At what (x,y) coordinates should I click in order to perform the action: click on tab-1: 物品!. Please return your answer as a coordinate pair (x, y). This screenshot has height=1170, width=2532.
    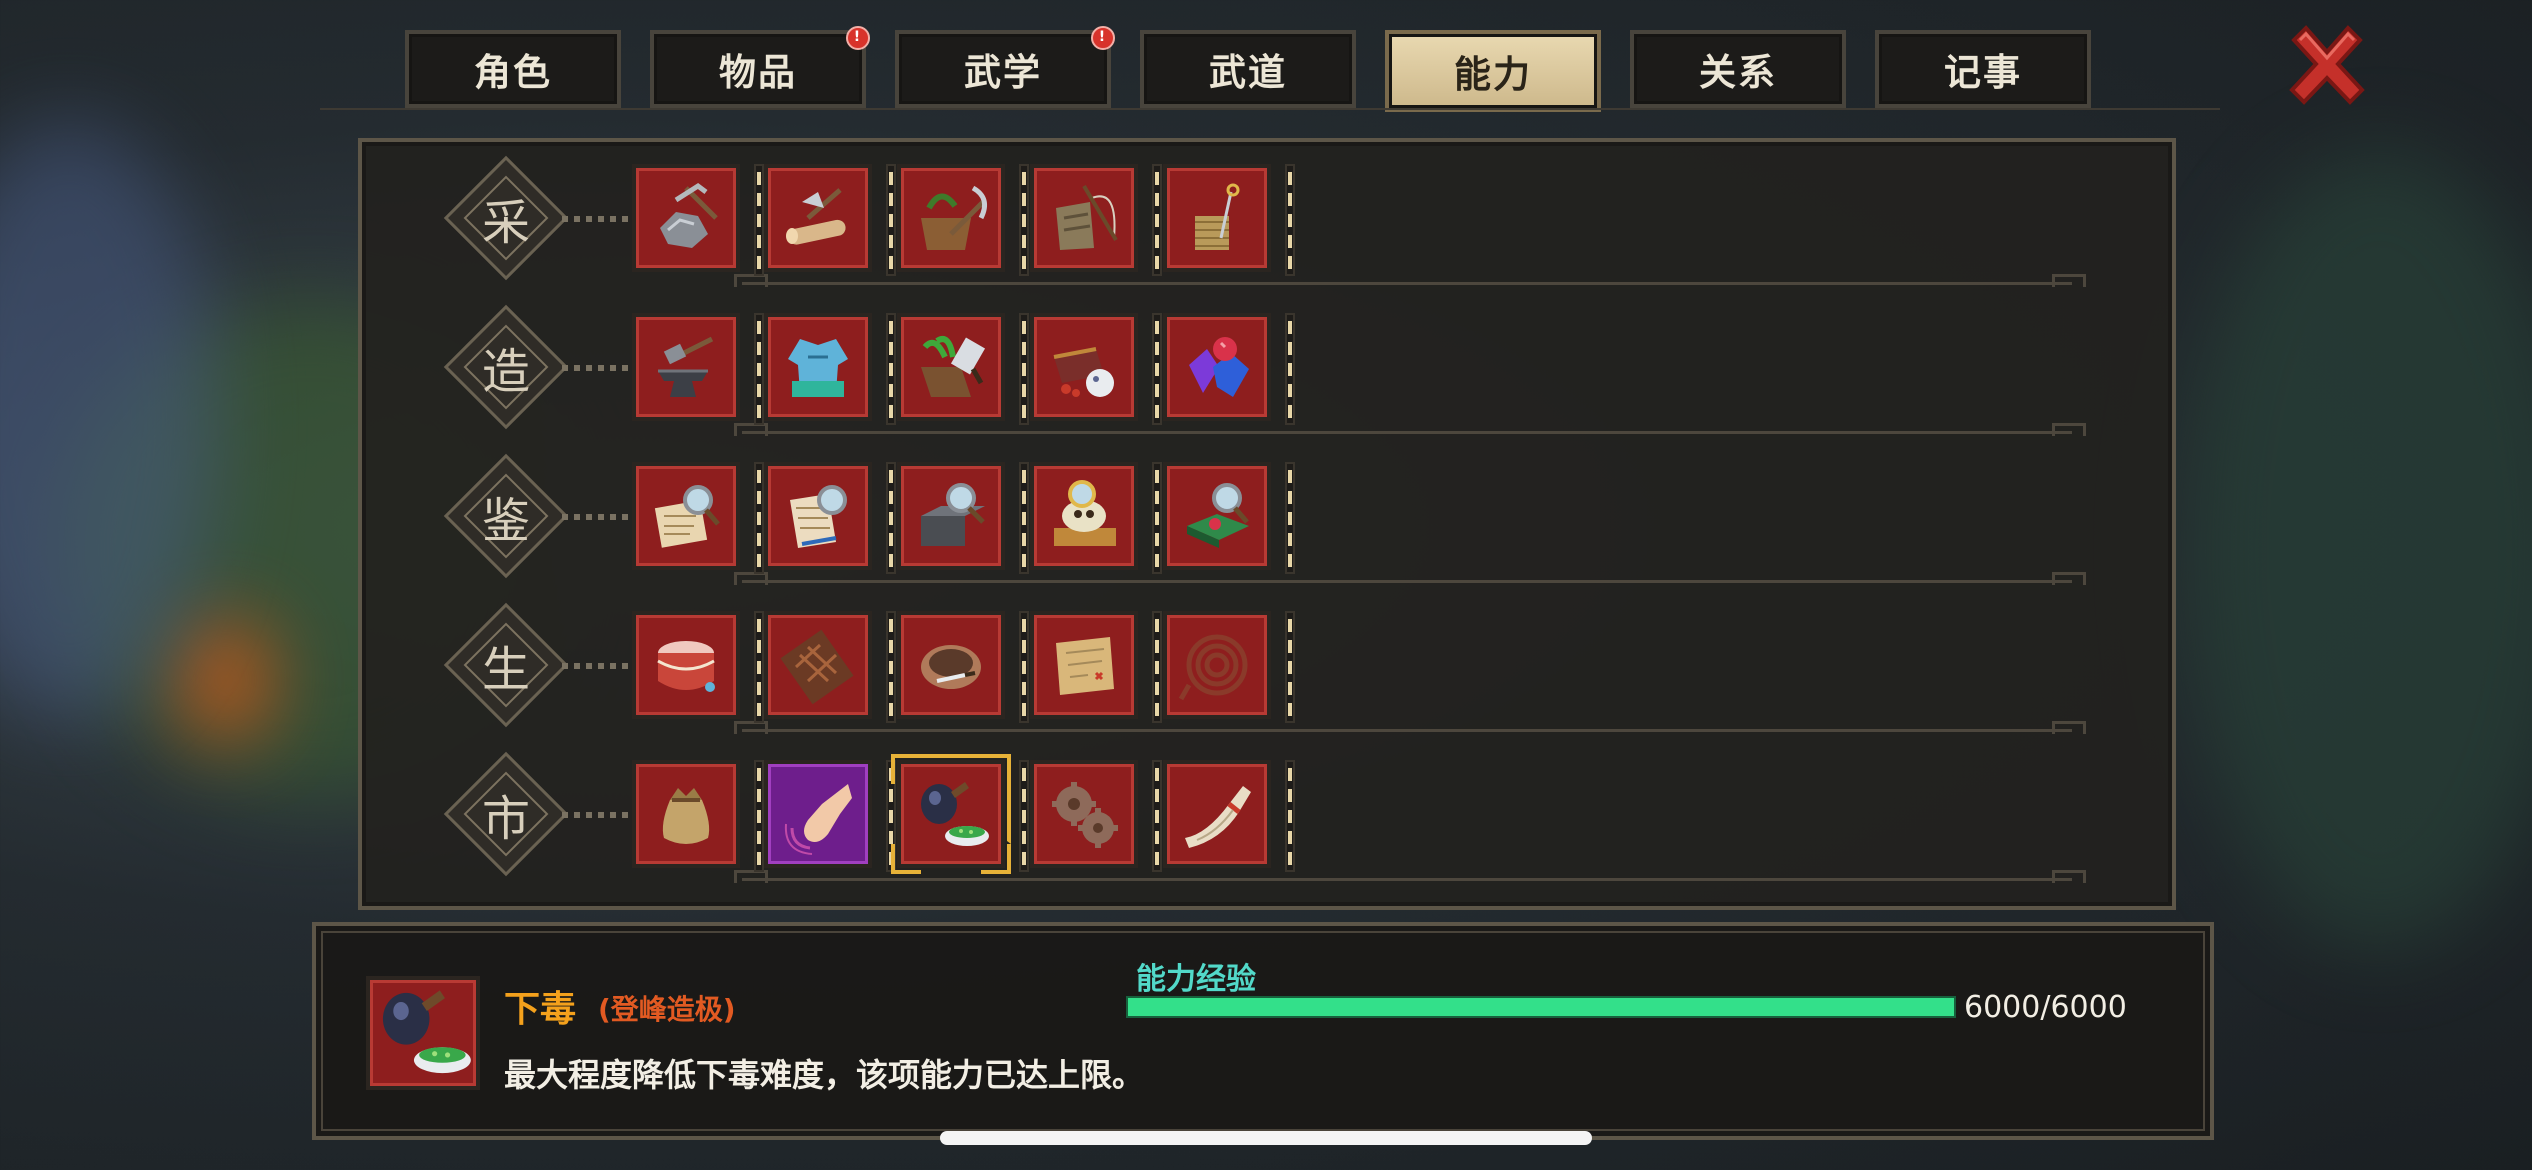
    Looking at the image, I should click on (760, 67).